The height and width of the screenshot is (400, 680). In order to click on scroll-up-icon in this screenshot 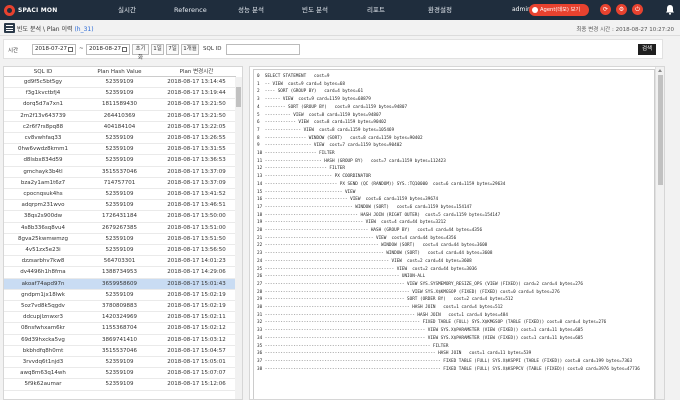, I will do `click(660, 70)`.